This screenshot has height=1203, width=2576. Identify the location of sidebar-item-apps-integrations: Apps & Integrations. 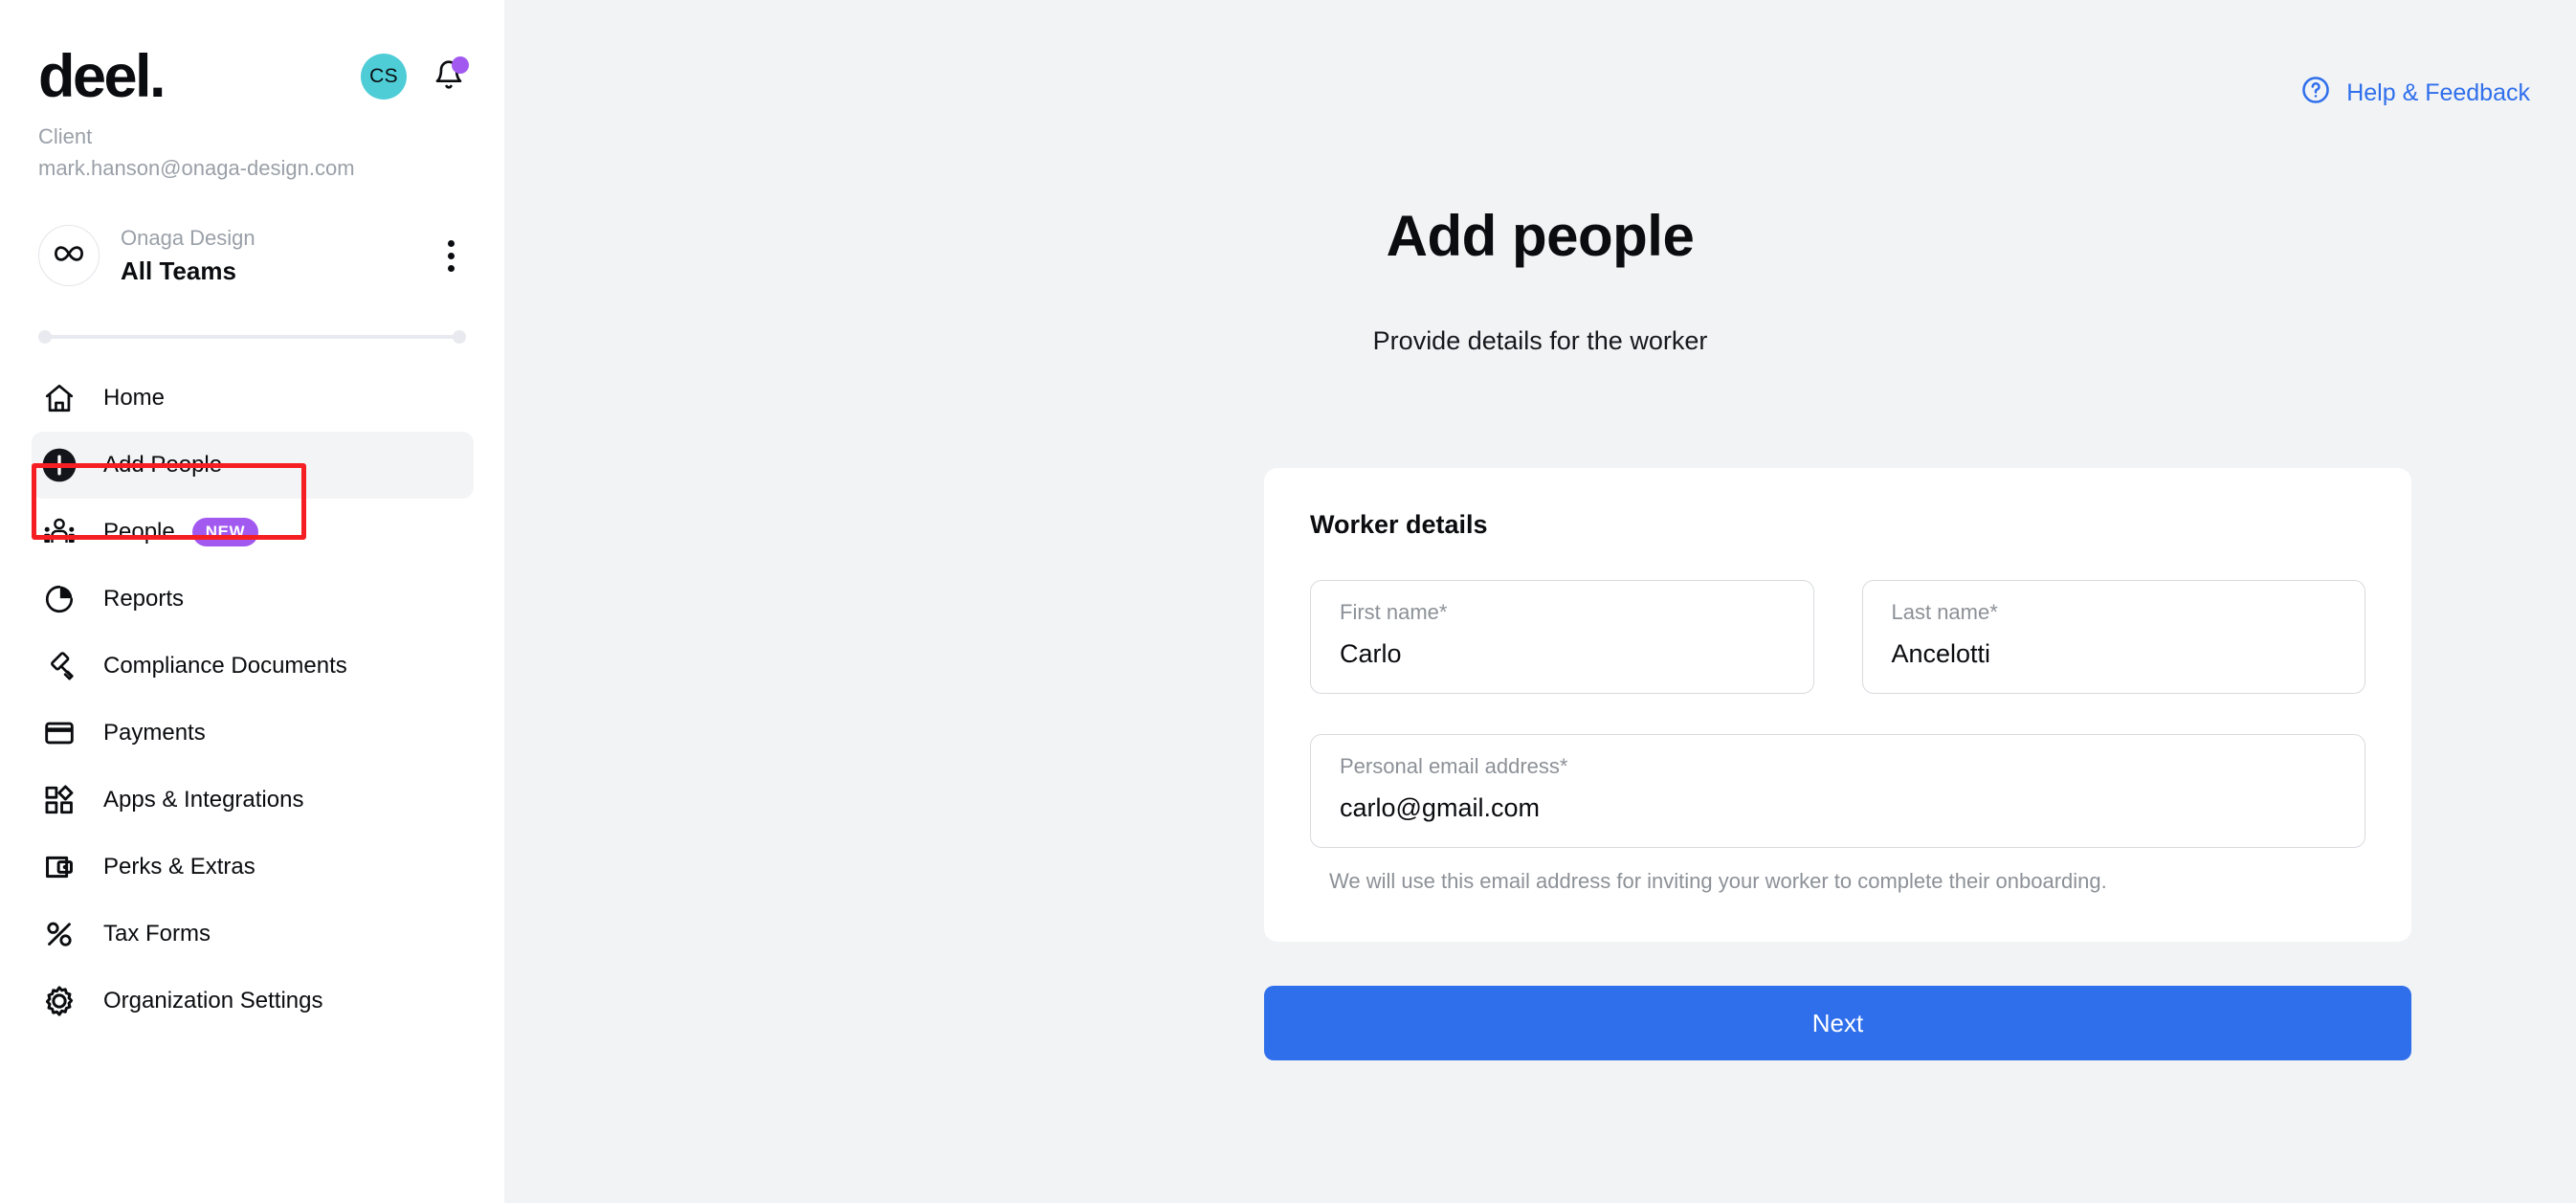
(249, 800).